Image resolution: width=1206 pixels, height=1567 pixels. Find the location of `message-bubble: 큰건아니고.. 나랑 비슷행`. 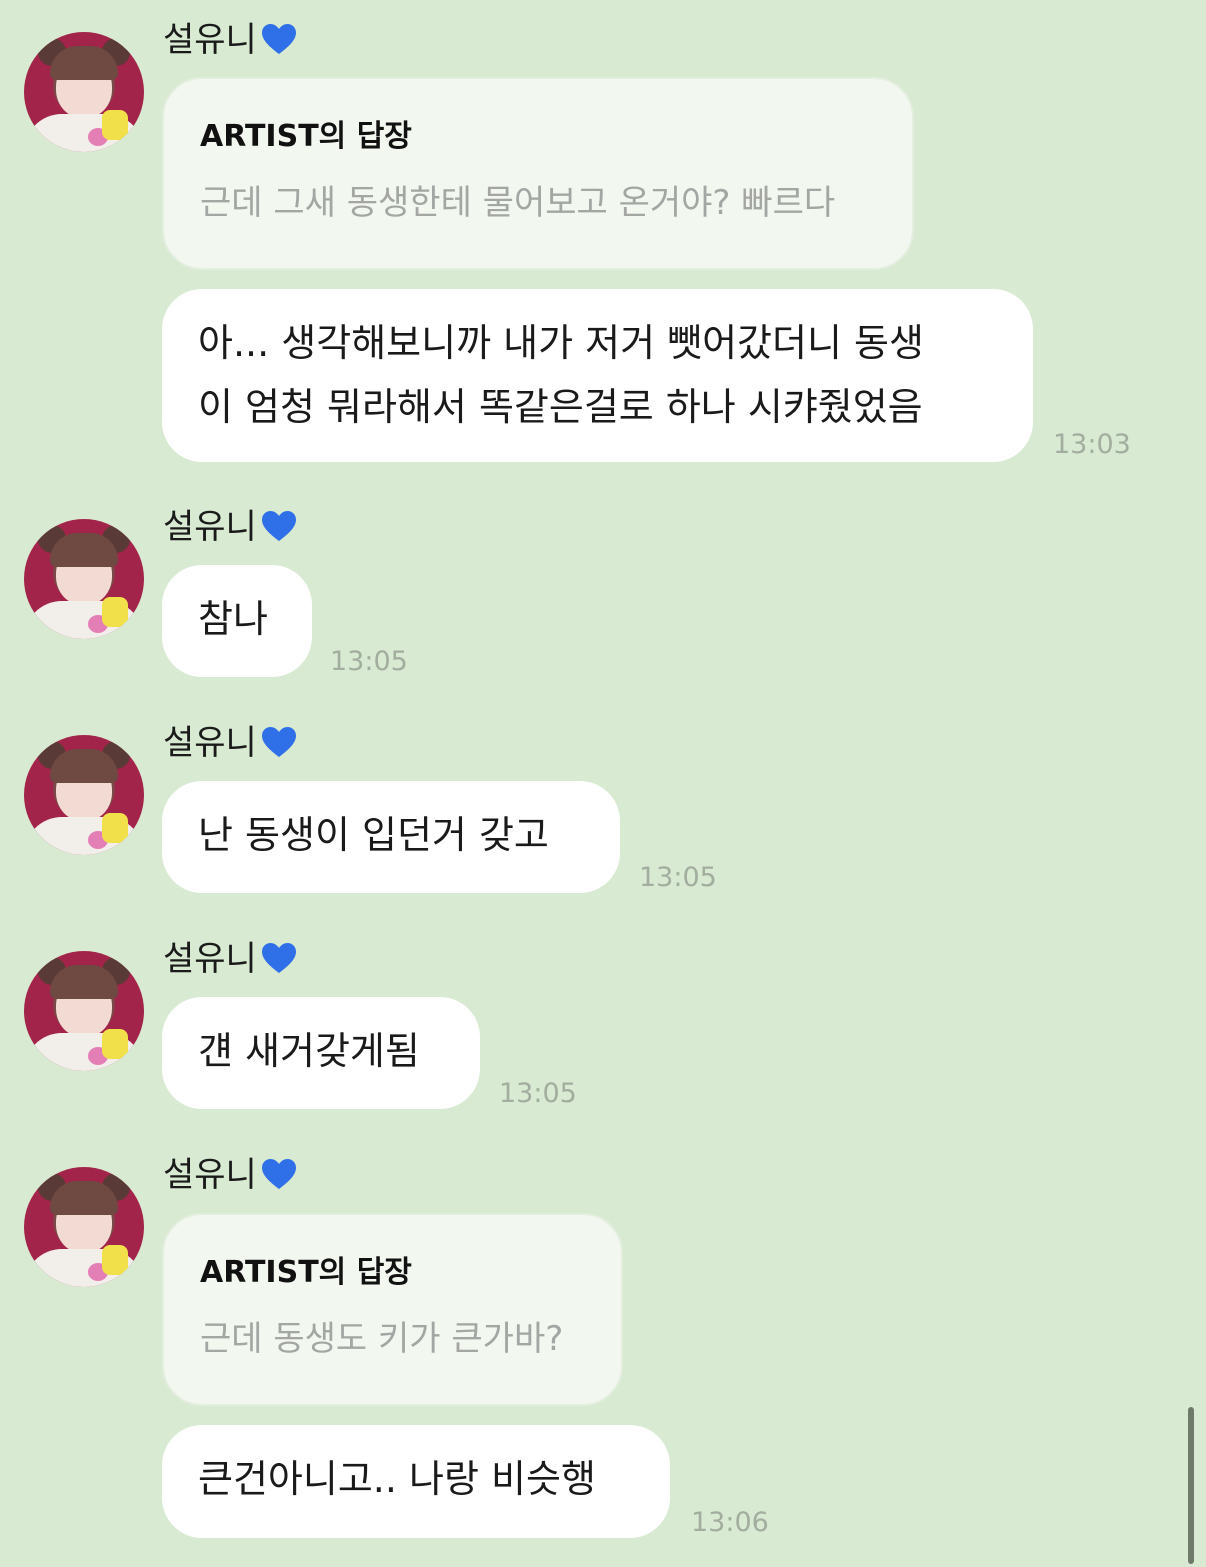

message-bubble: 큰건아니고.. 나랑 비슷행 is located at coordinates (416, 1481).